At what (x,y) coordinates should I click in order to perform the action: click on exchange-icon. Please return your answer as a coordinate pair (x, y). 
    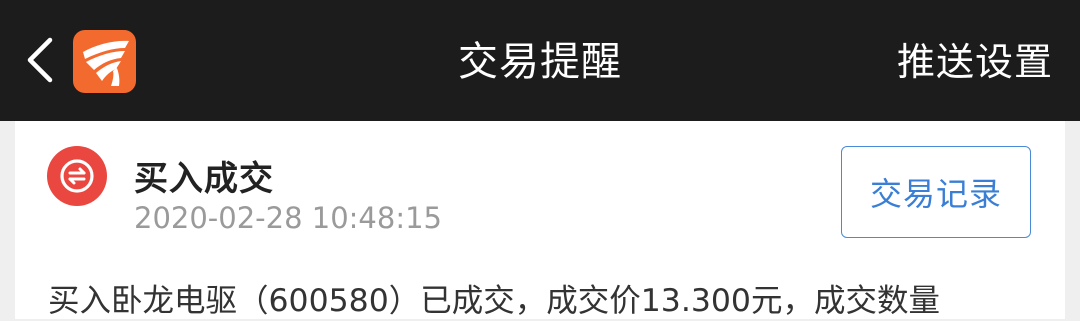
    Looking at the image, I should click on (77, 176).